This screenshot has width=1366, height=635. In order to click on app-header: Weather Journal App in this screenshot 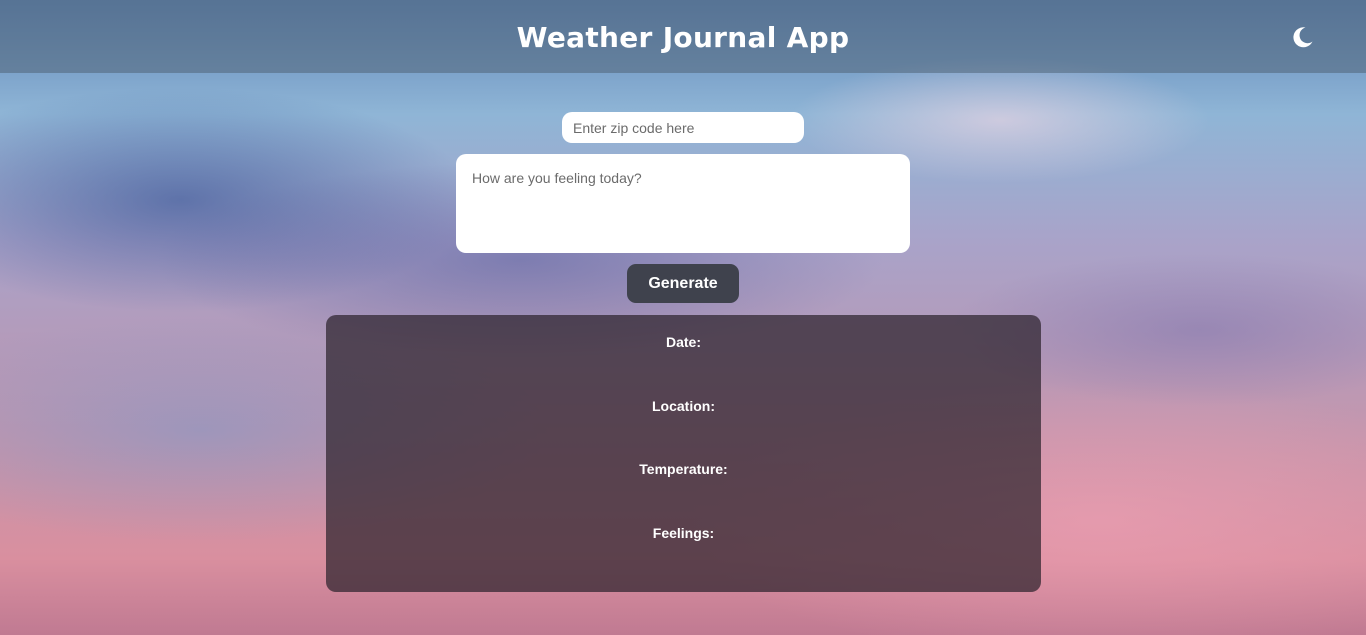, I will do `click(683, 36)`.